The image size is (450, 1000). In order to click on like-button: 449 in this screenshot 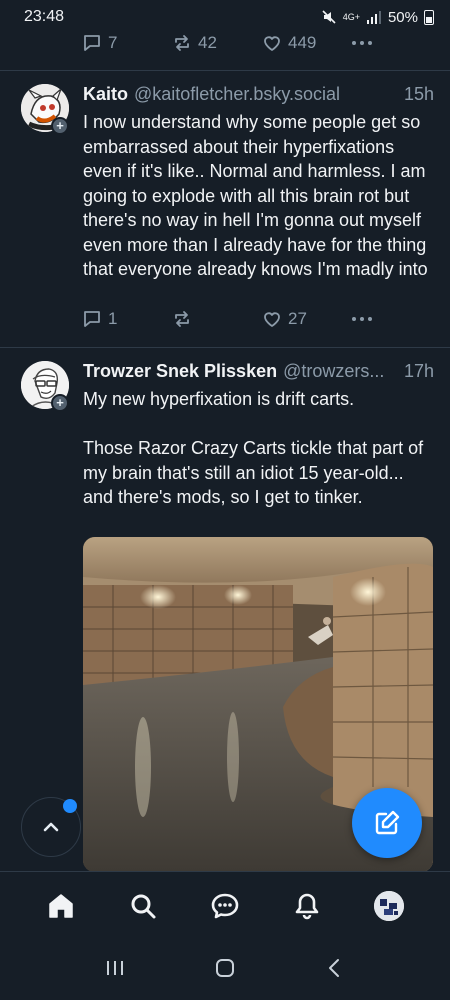, I will do `click(307, 43)`.